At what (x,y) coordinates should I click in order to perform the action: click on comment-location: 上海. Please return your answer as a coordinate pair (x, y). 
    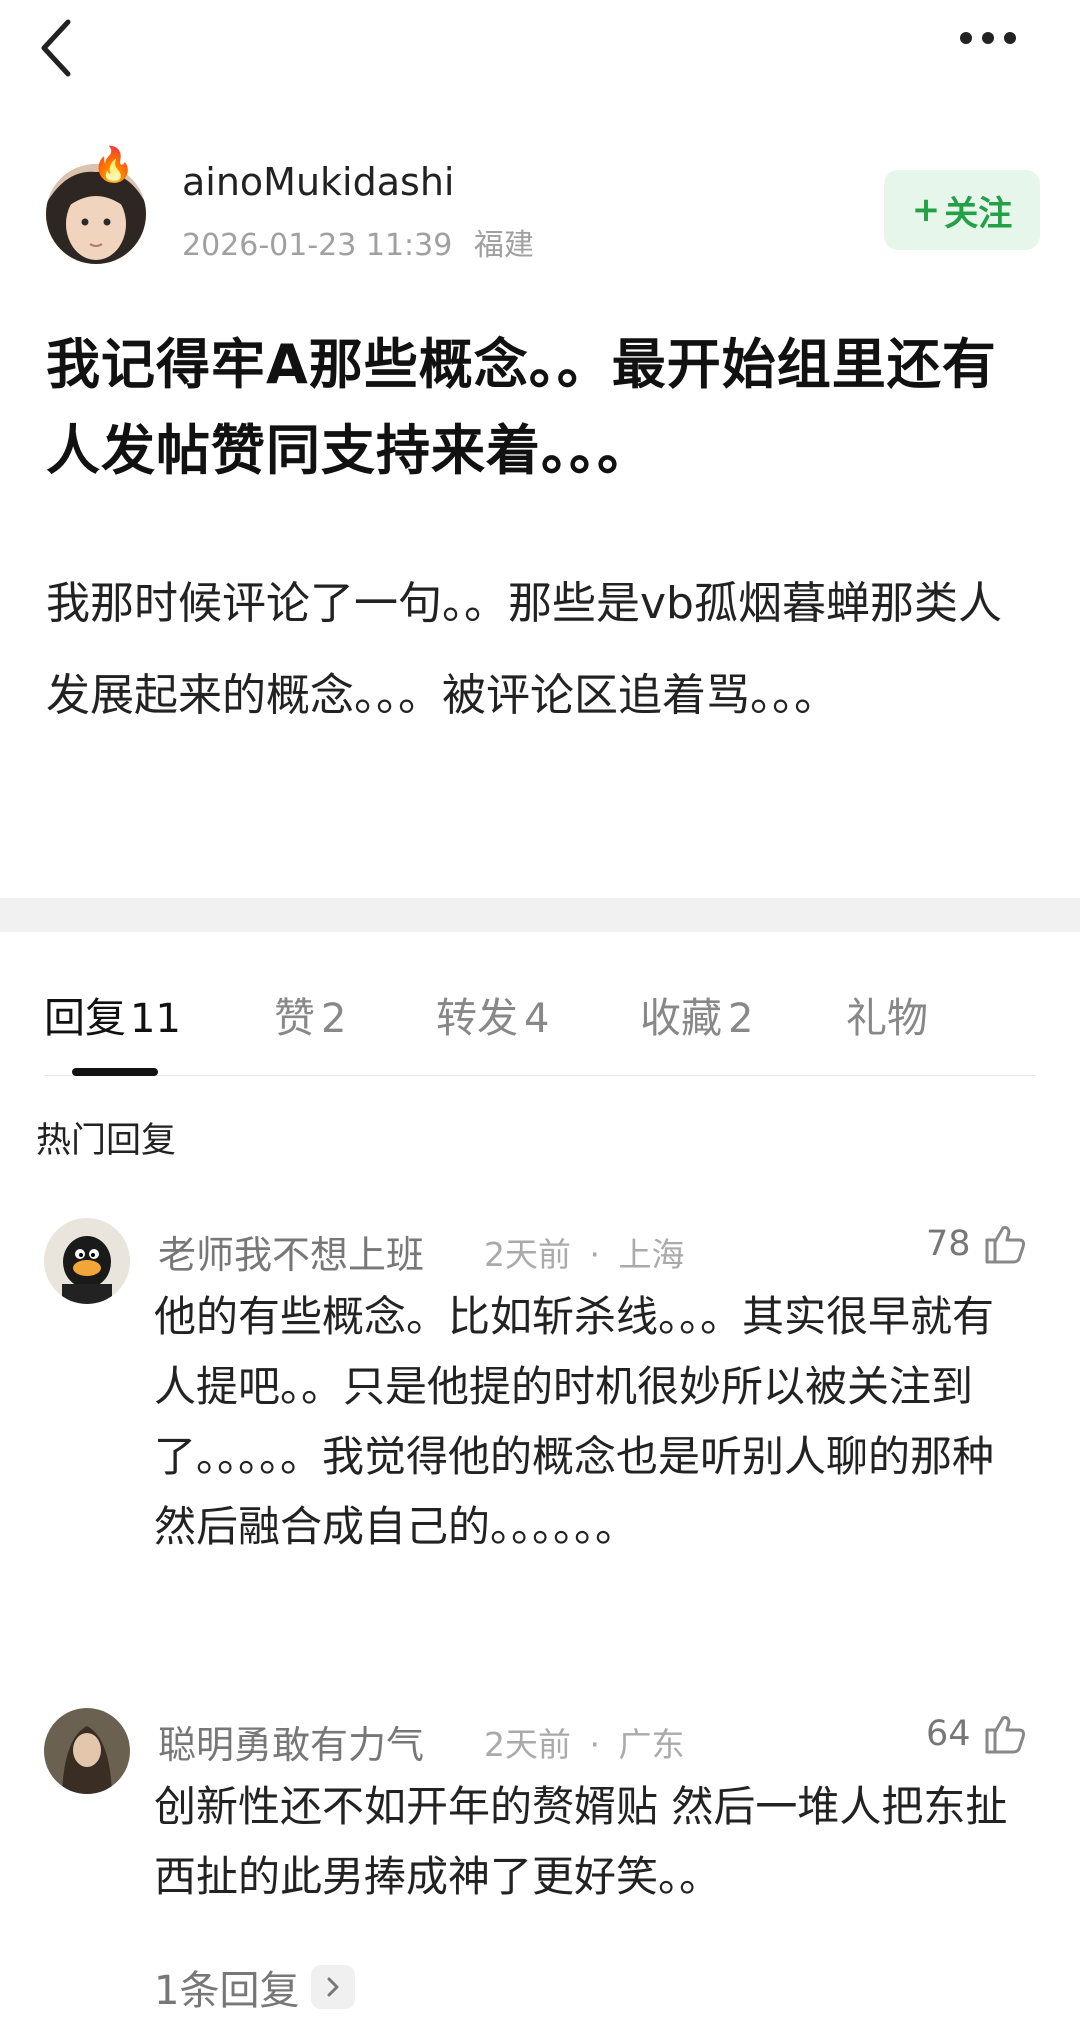
    Looking at the image, I should click on (651, 1254).